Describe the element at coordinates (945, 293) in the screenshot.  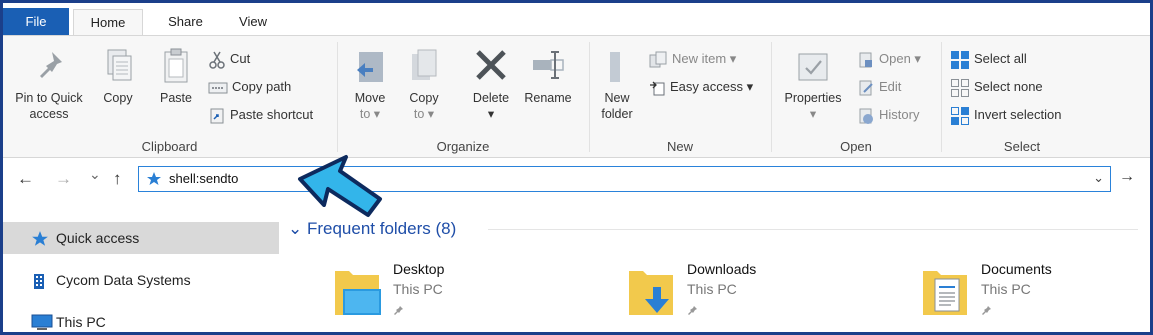
I see `documents-folder-icon` at that location.